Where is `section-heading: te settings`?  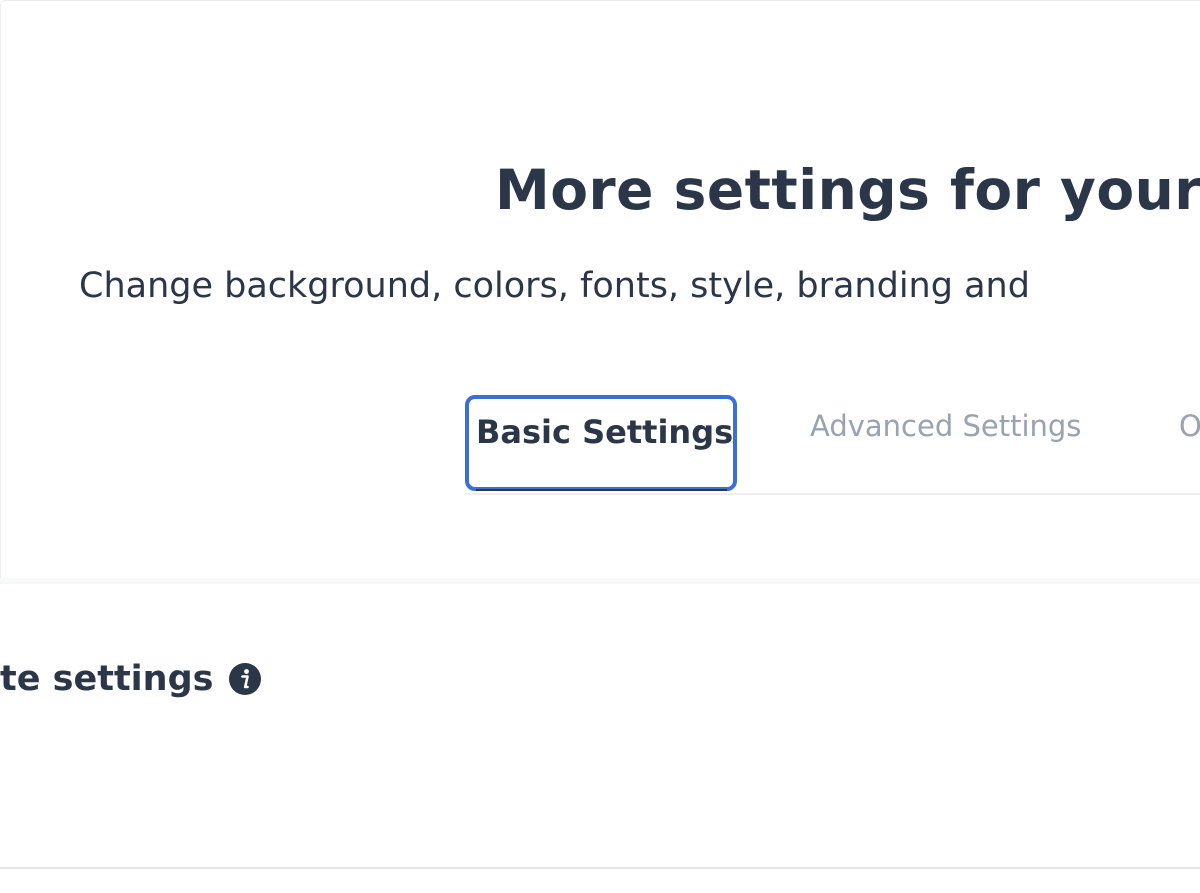 section-heading: te settings is located at coordinates (131, 679).